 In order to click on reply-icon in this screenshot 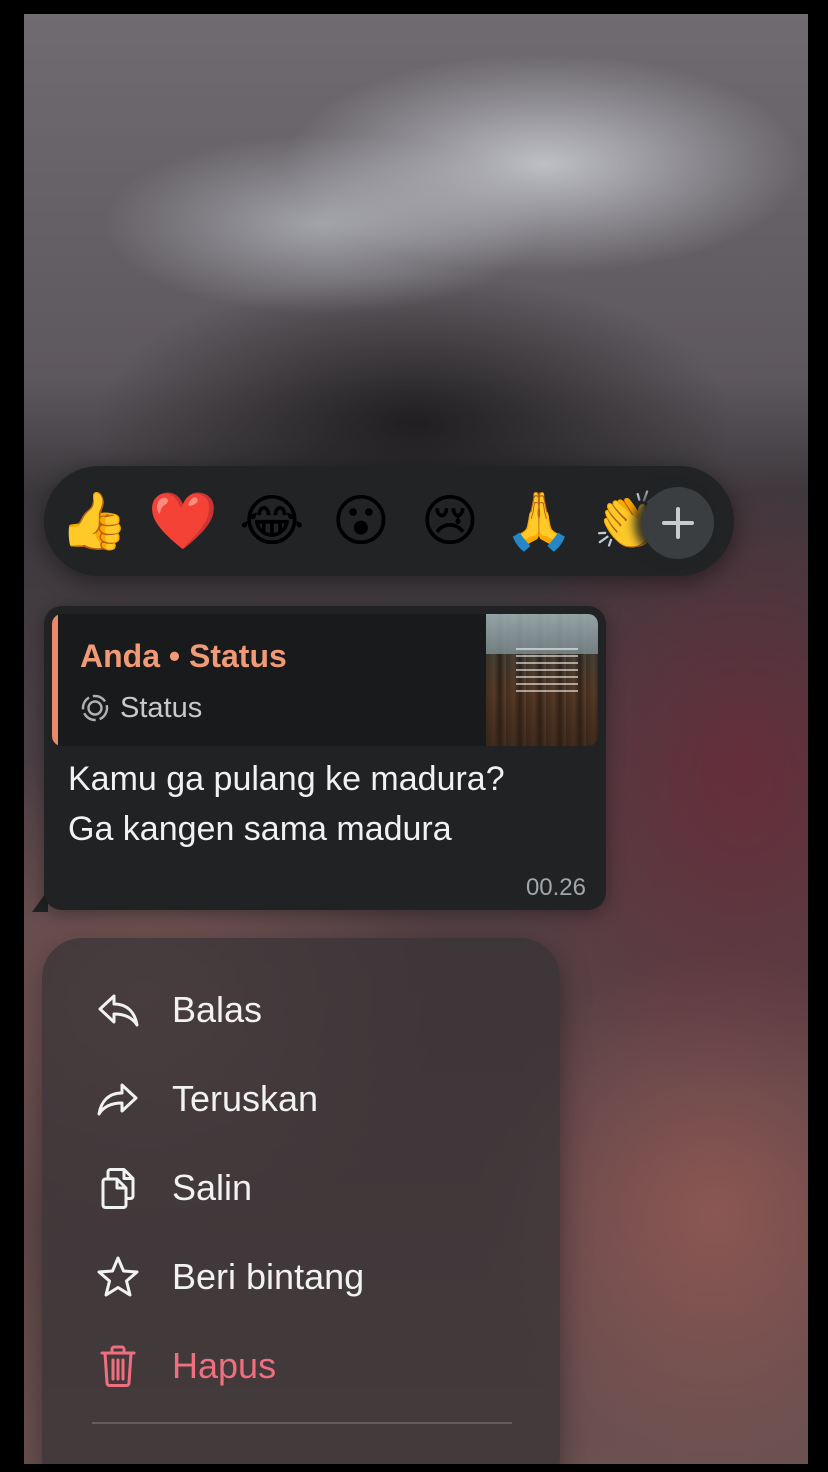, I will do `click(118, 1010)`.